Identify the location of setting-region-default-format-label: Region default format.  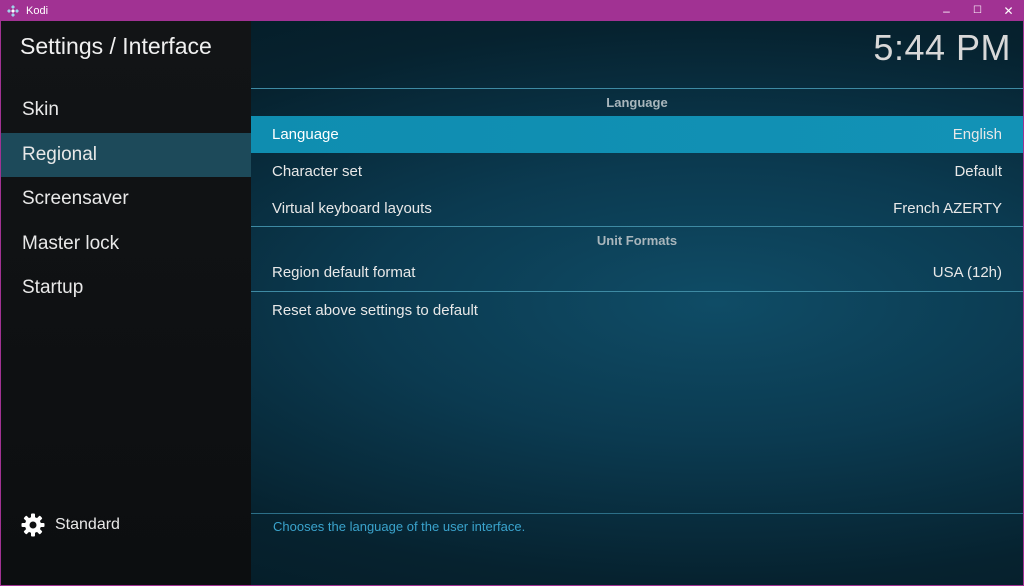
(344, 272).